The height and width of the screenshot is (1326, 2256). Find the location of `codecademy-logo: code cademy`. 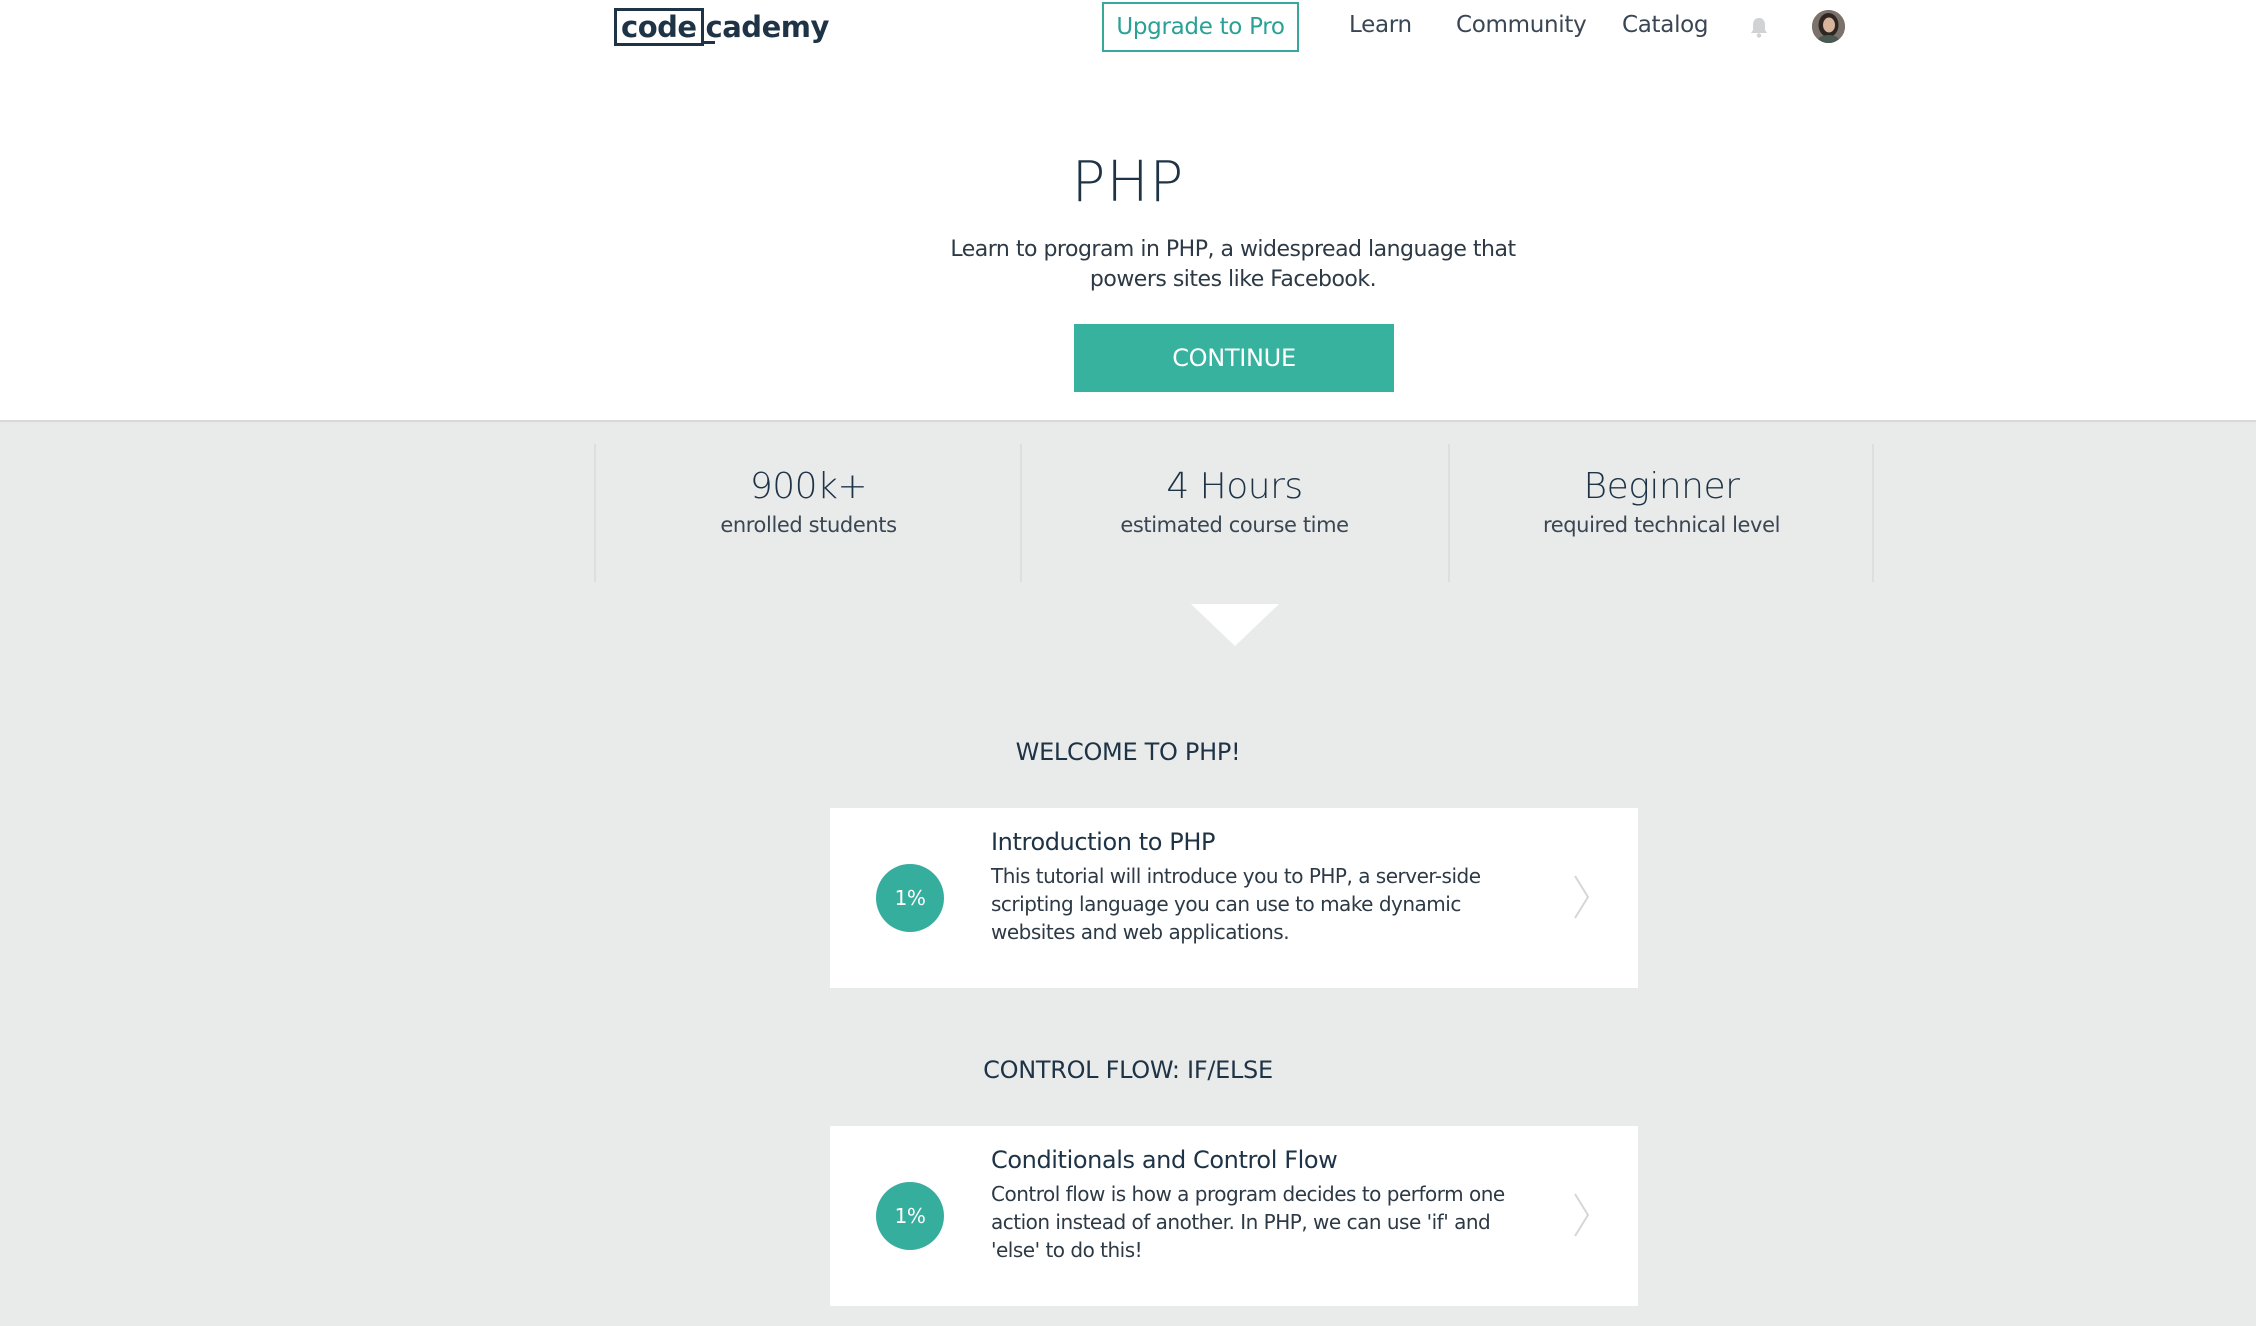

codecademy-logo: code cademy is located at coordinates (721, 27).